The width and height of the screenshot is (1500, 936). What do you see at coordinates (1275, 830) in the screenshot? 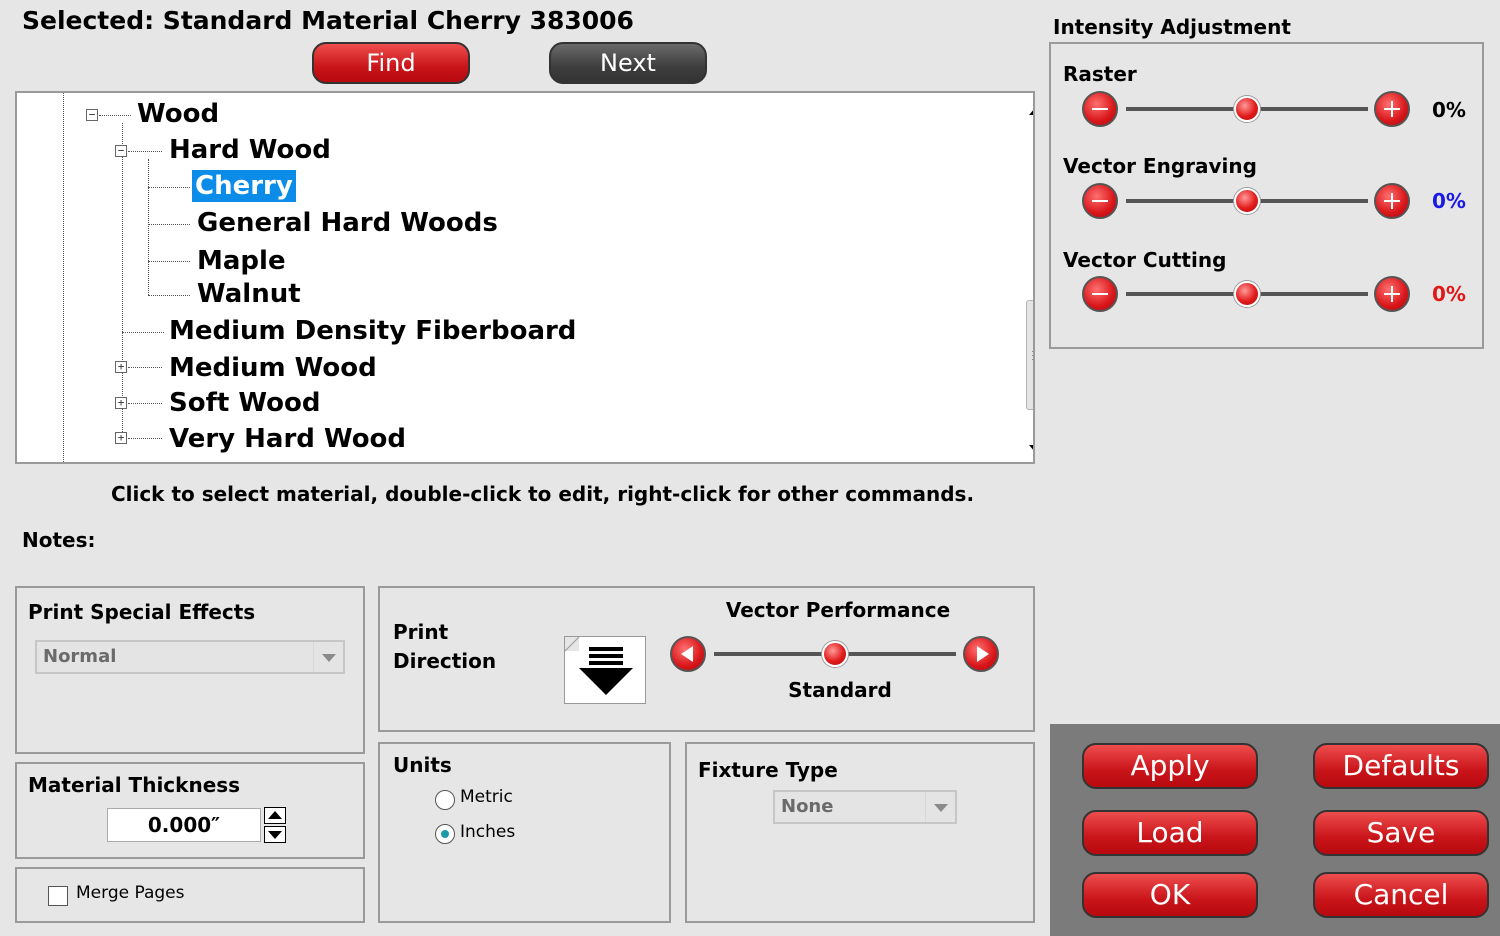
I see `action-button-panel: Apply Defaults Load Save OK Cancel` at bounding box center [1275, 830].